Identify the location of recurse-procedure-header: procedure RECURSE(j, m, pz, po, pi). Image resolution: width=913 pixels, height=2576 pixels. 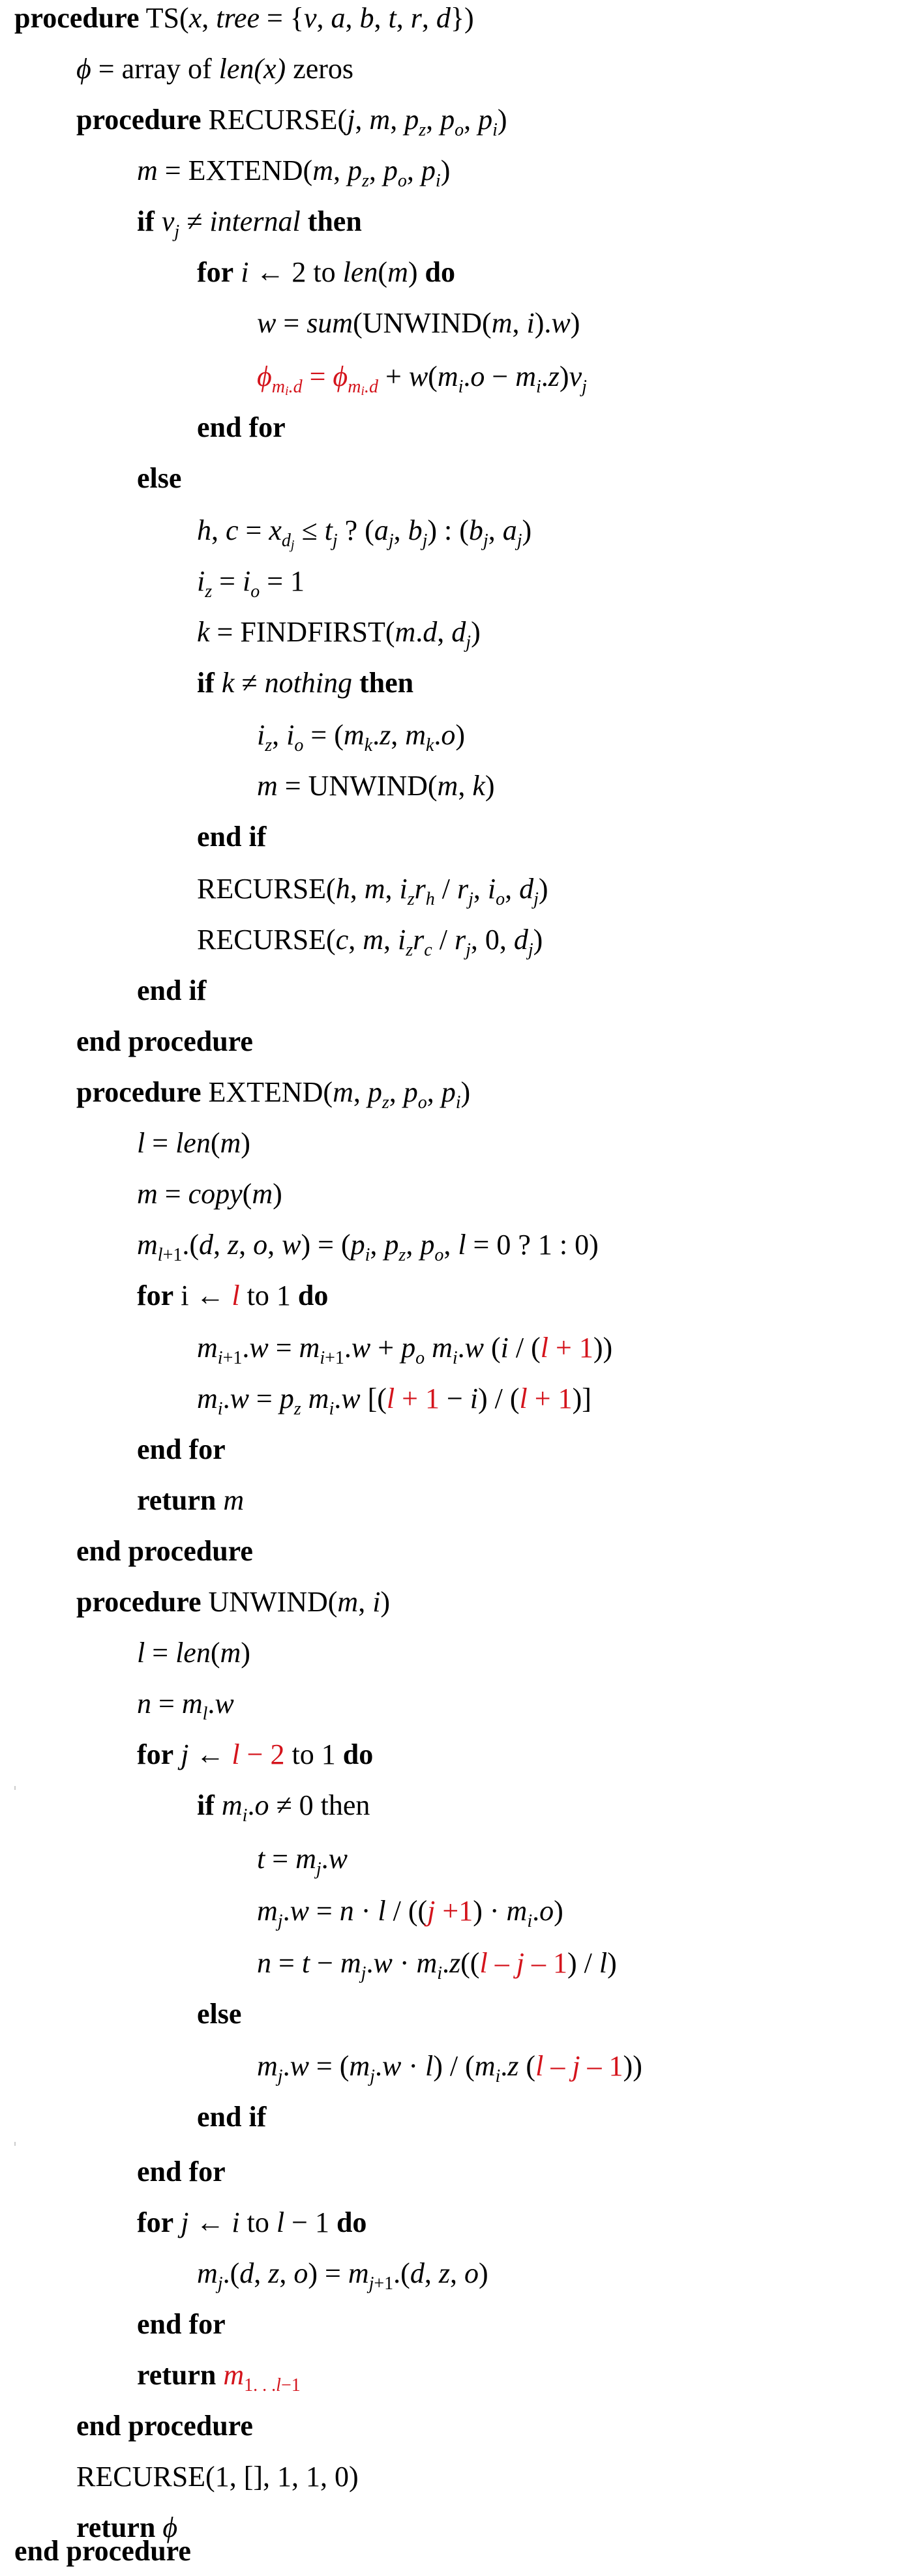
(291, 122).